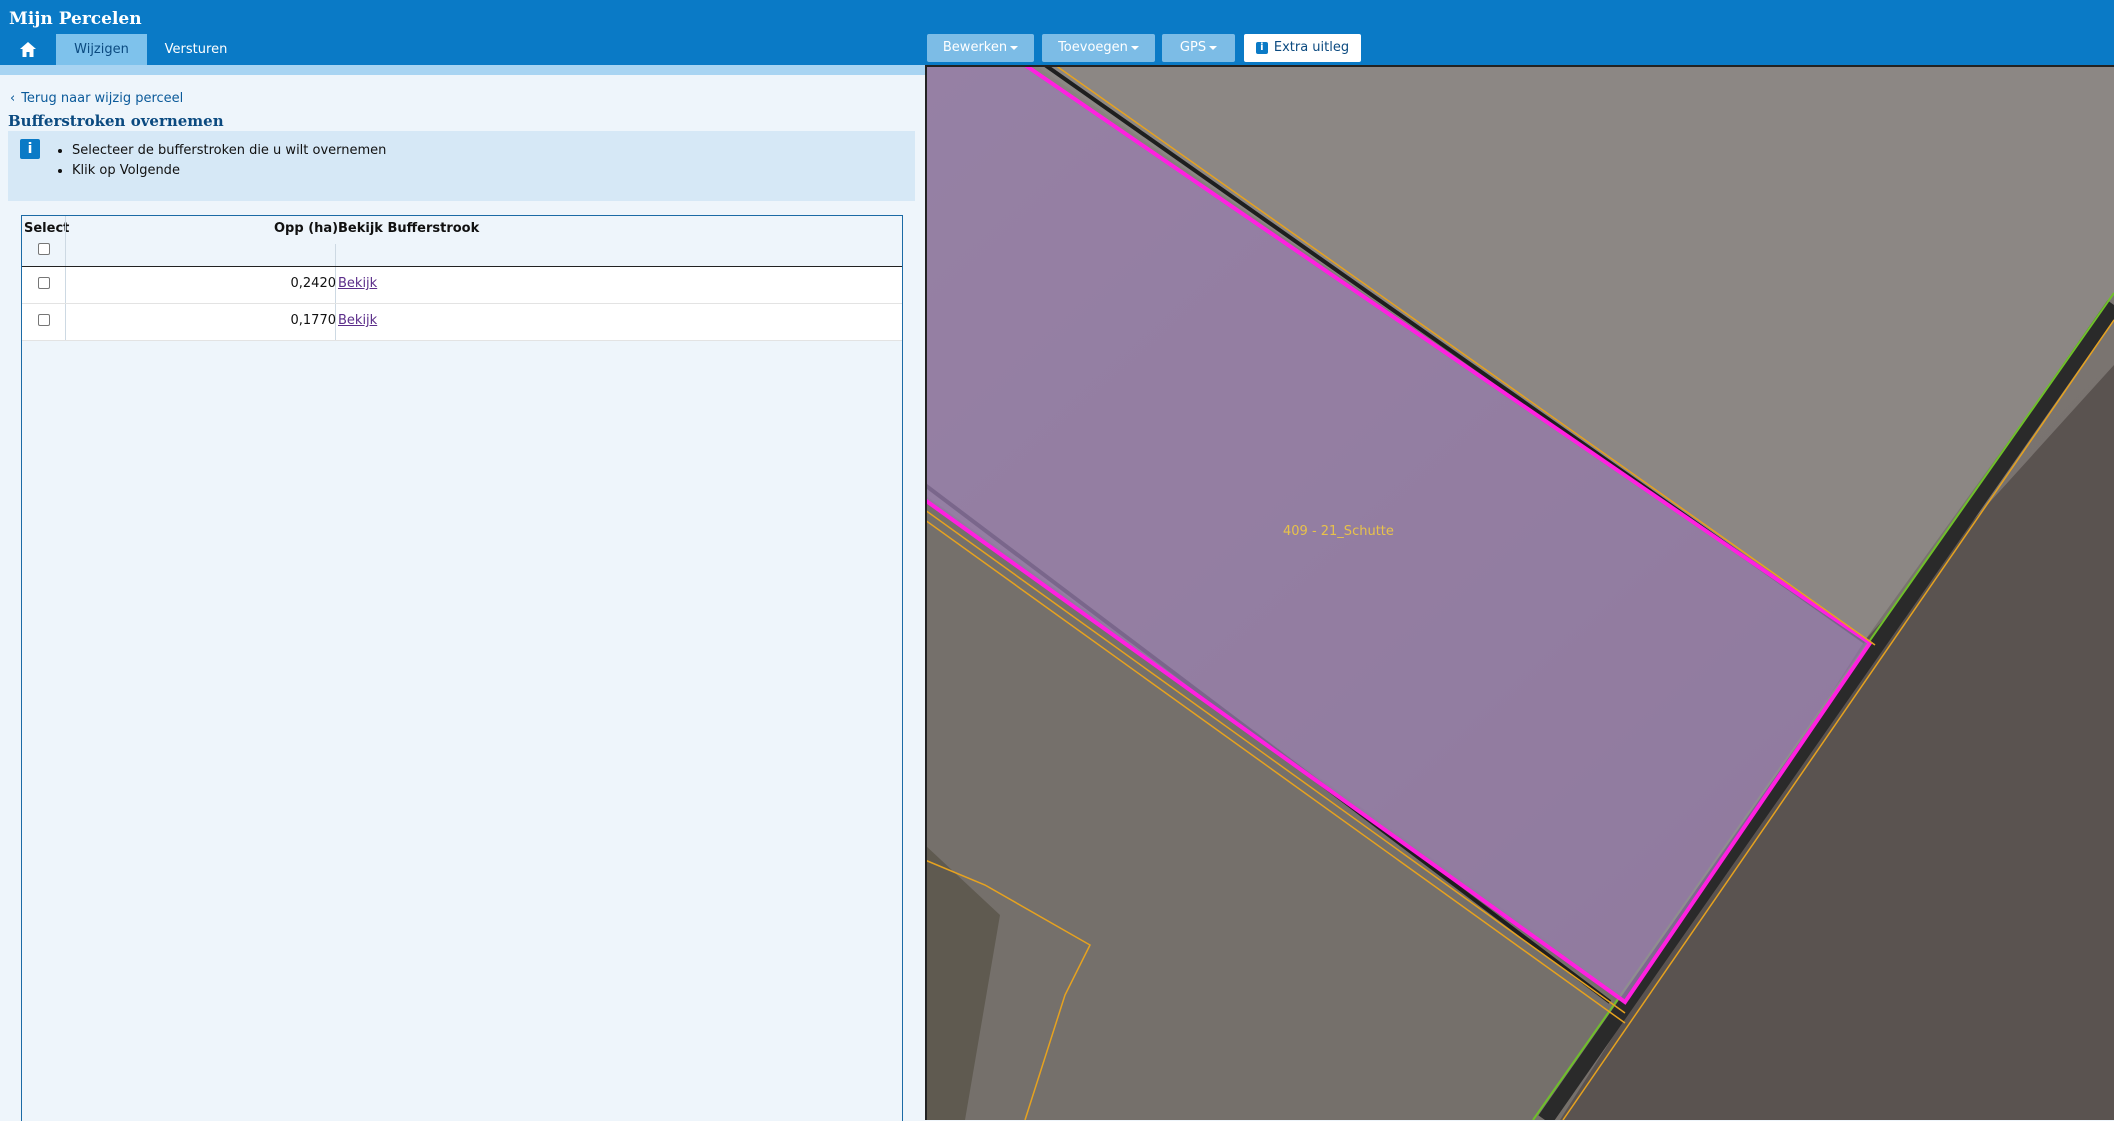 The height and width of the screenshot is (1121, 2114). What do you see at coordinates (1193, 47) in the screenshot?
I see `gps-label: GPS` at bounding box center [1193, 47].